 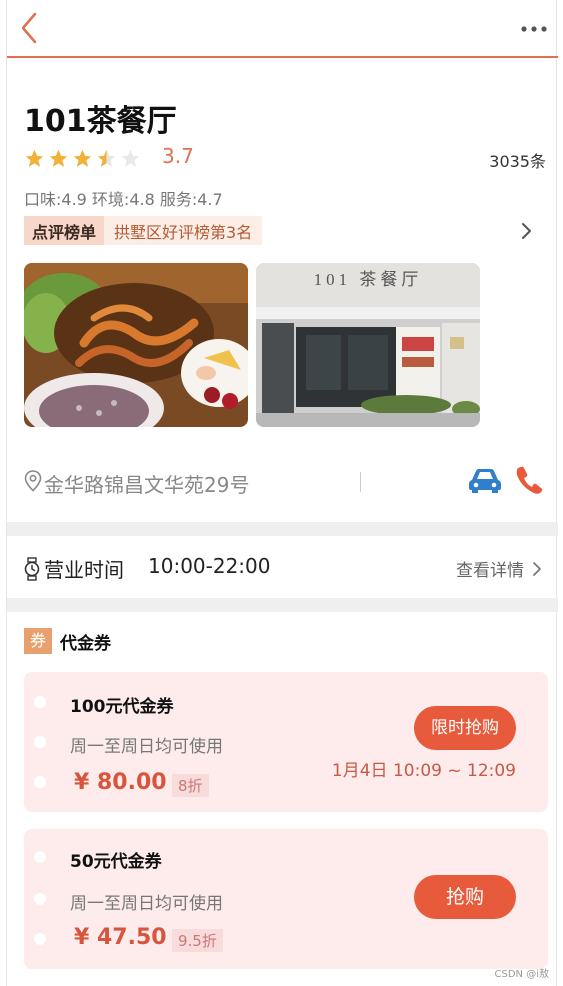 What do you see at coordinates (146, 483) in the screenshot?
I see `address-text: 金华路锦昌文华苑29号` at bounding box center [146, 483].